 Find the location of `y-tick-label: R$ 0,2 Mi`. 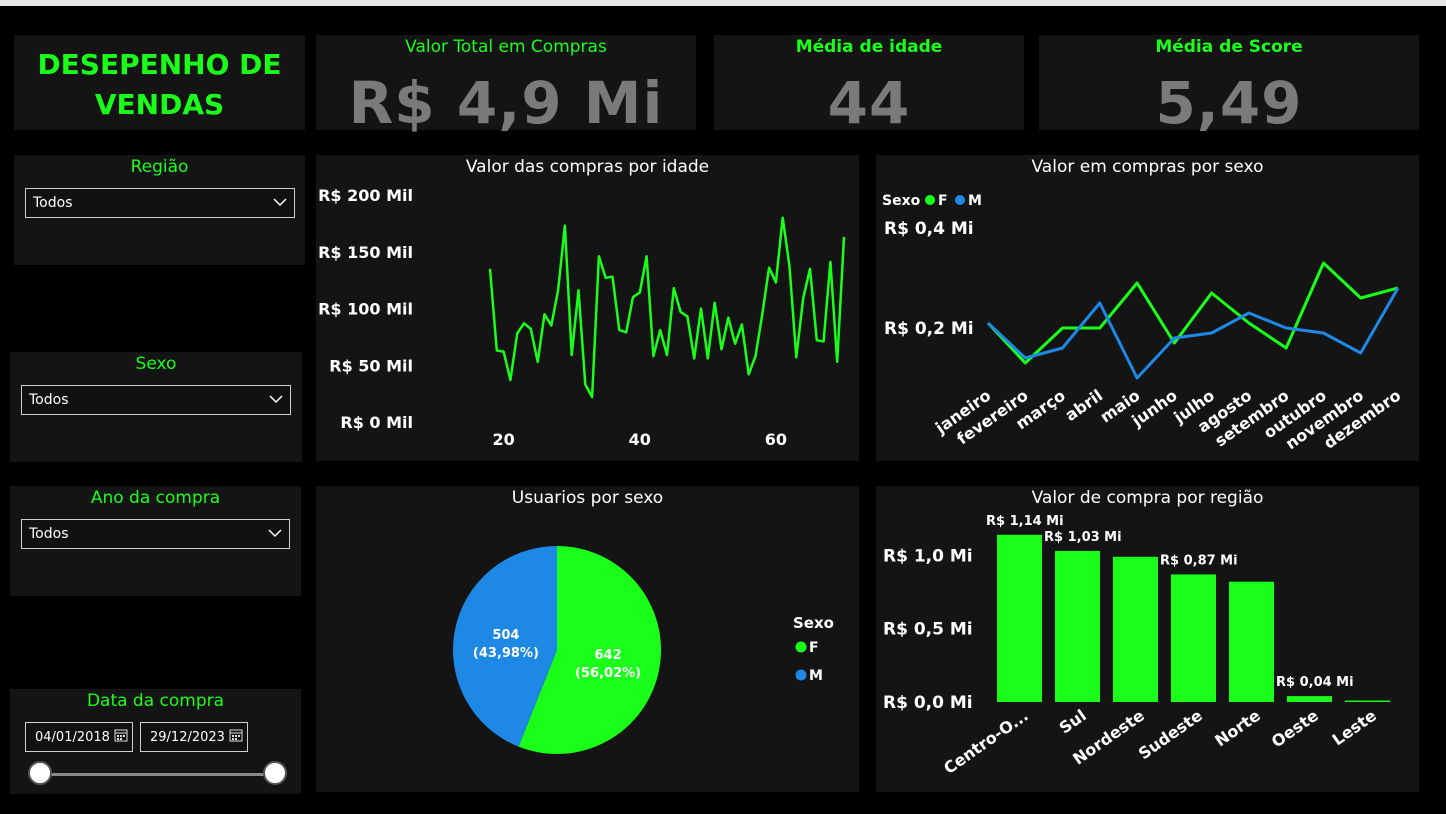

y-tick-label: R$ 0,2 Mi is located at coordinates (929, 329).